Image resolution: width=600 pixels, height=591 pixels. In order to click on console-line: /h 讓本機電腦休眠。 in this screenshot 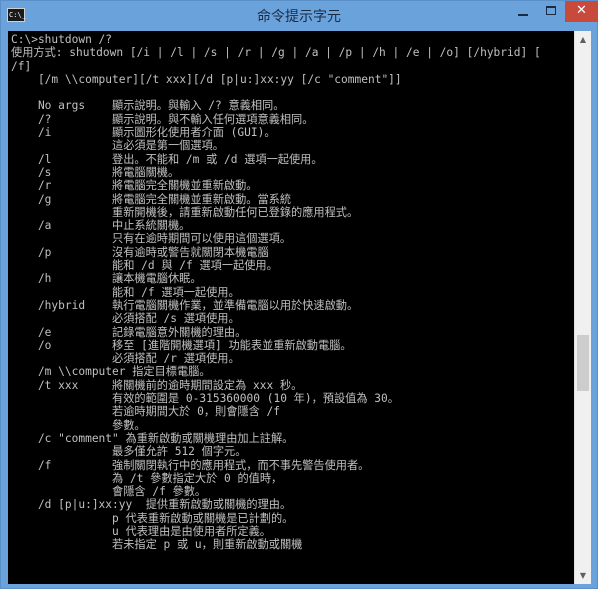, I will do `click(106, 279)`.